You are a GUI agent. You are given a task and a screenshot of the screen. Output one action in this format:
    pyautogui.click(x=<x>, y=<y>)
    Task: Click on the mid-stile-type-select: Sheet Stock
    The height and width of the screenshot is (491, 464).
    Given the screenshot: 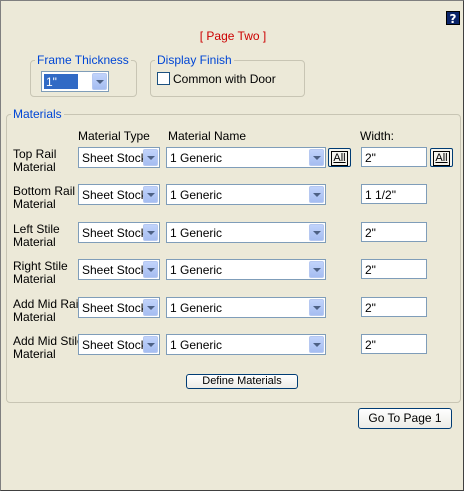 What is the action you would take?
    pyautogui.click(x=119, y=344)
    